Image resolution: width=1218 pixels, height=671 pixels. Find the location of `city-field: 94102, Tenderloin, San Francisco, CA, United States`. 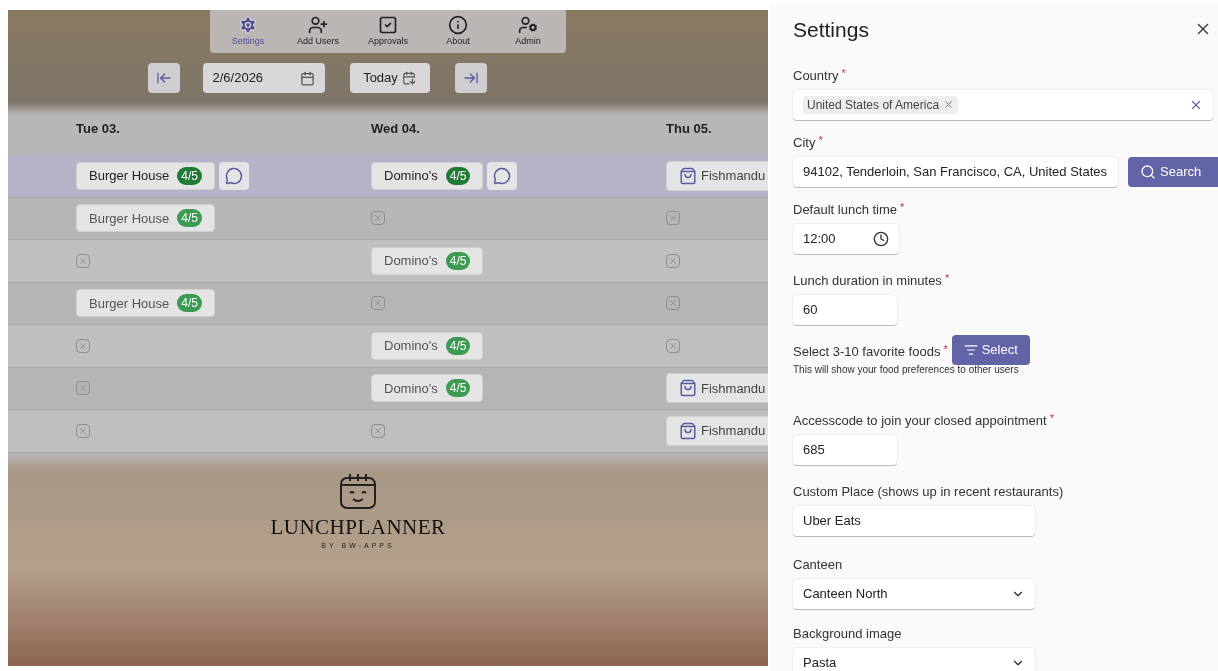

city-field: 94102, Tenderloin, San Francisco, CA, United States is located at coordinates (955, 171).